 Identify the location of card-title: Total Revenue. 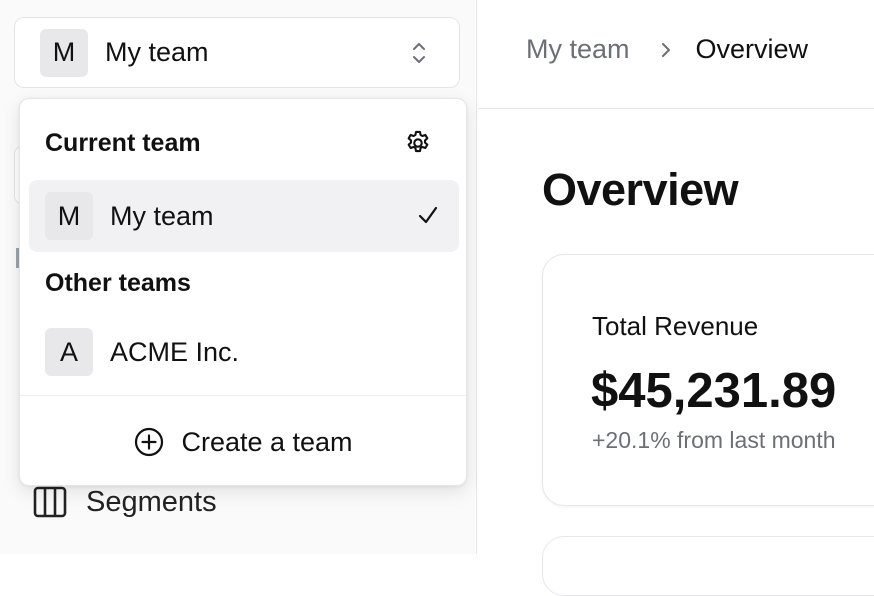
(675, 326).